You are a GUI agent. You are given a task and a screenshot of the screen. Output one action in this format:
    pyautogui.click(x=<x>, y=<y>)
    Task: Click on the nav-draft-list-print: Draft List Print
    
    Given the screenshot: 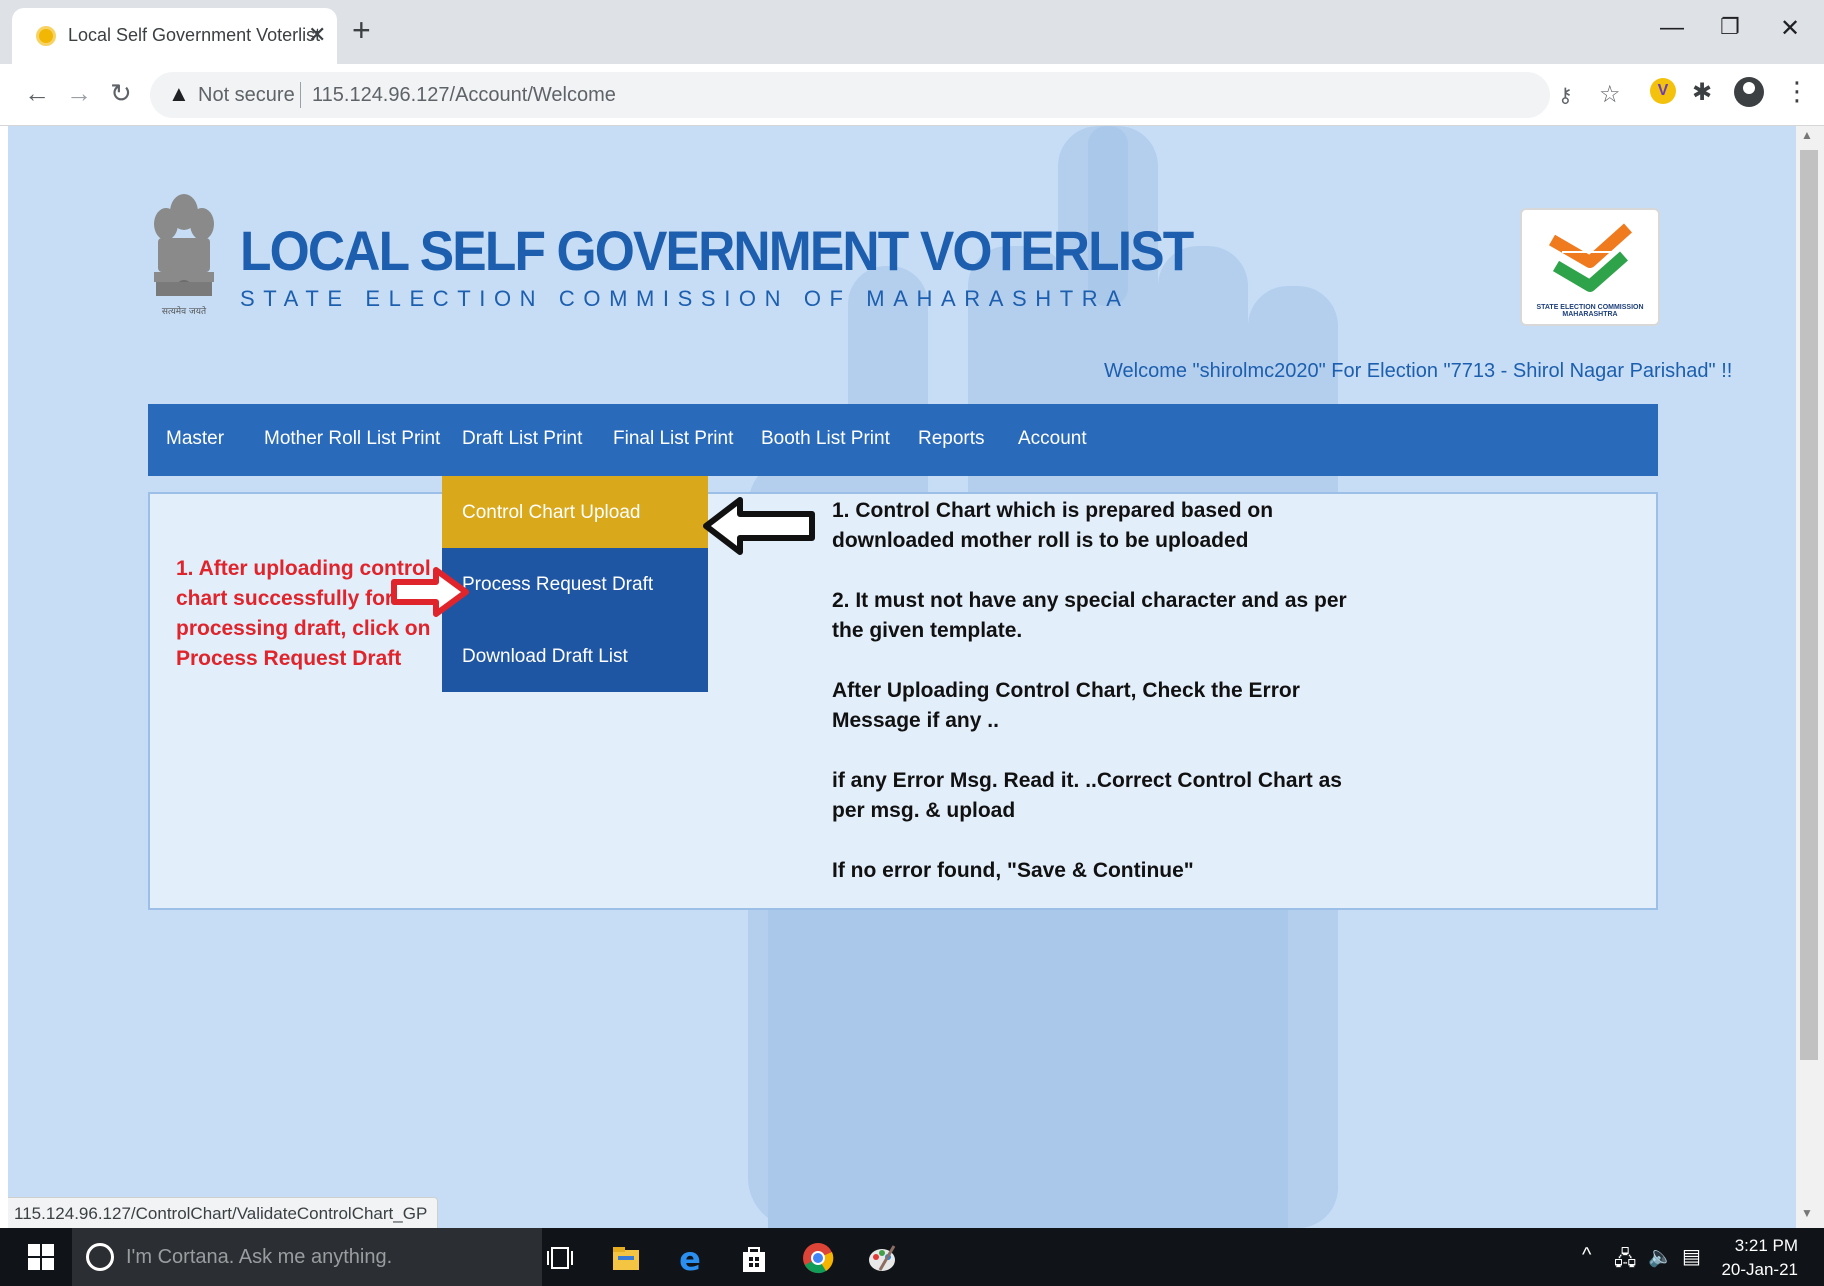 What is the action you would take?
    pyautogui.click(x=522, y=439)
    